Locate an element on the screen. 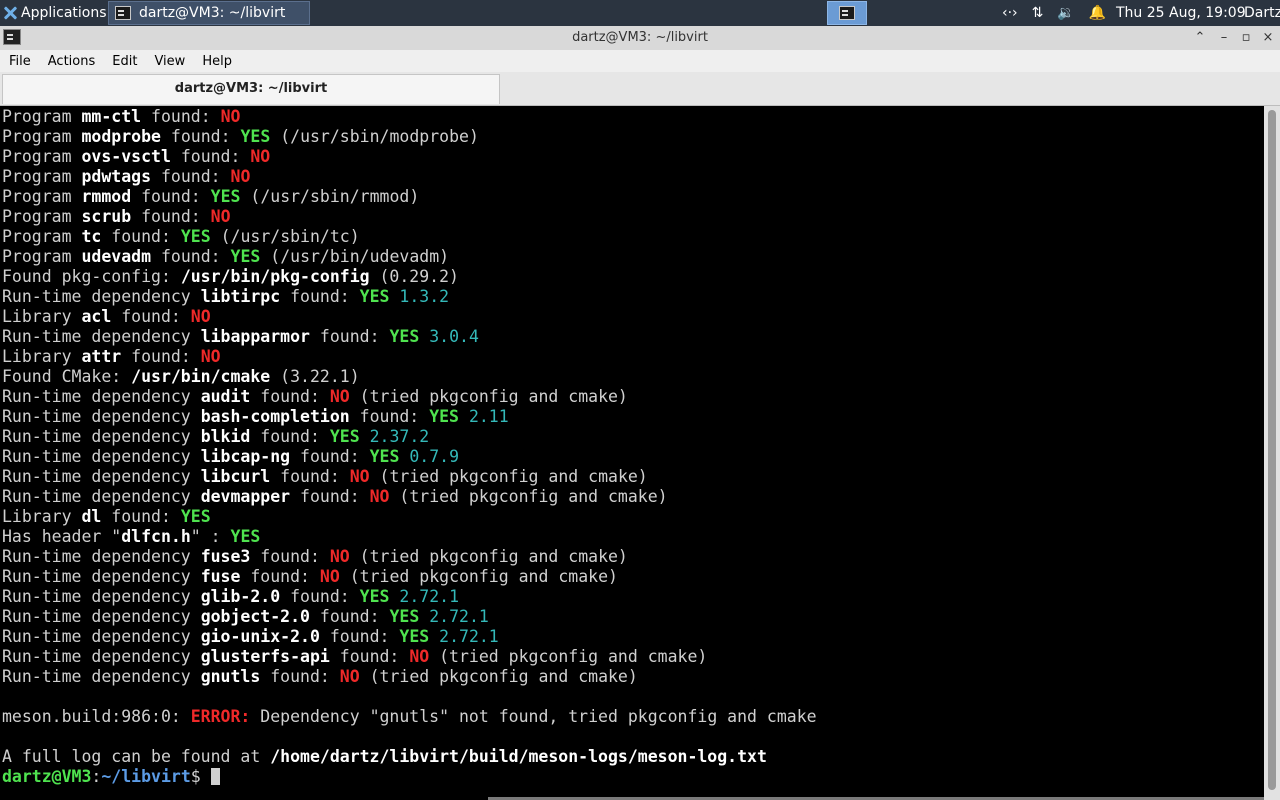  menu-view: View is located at coordinates (169, 61).